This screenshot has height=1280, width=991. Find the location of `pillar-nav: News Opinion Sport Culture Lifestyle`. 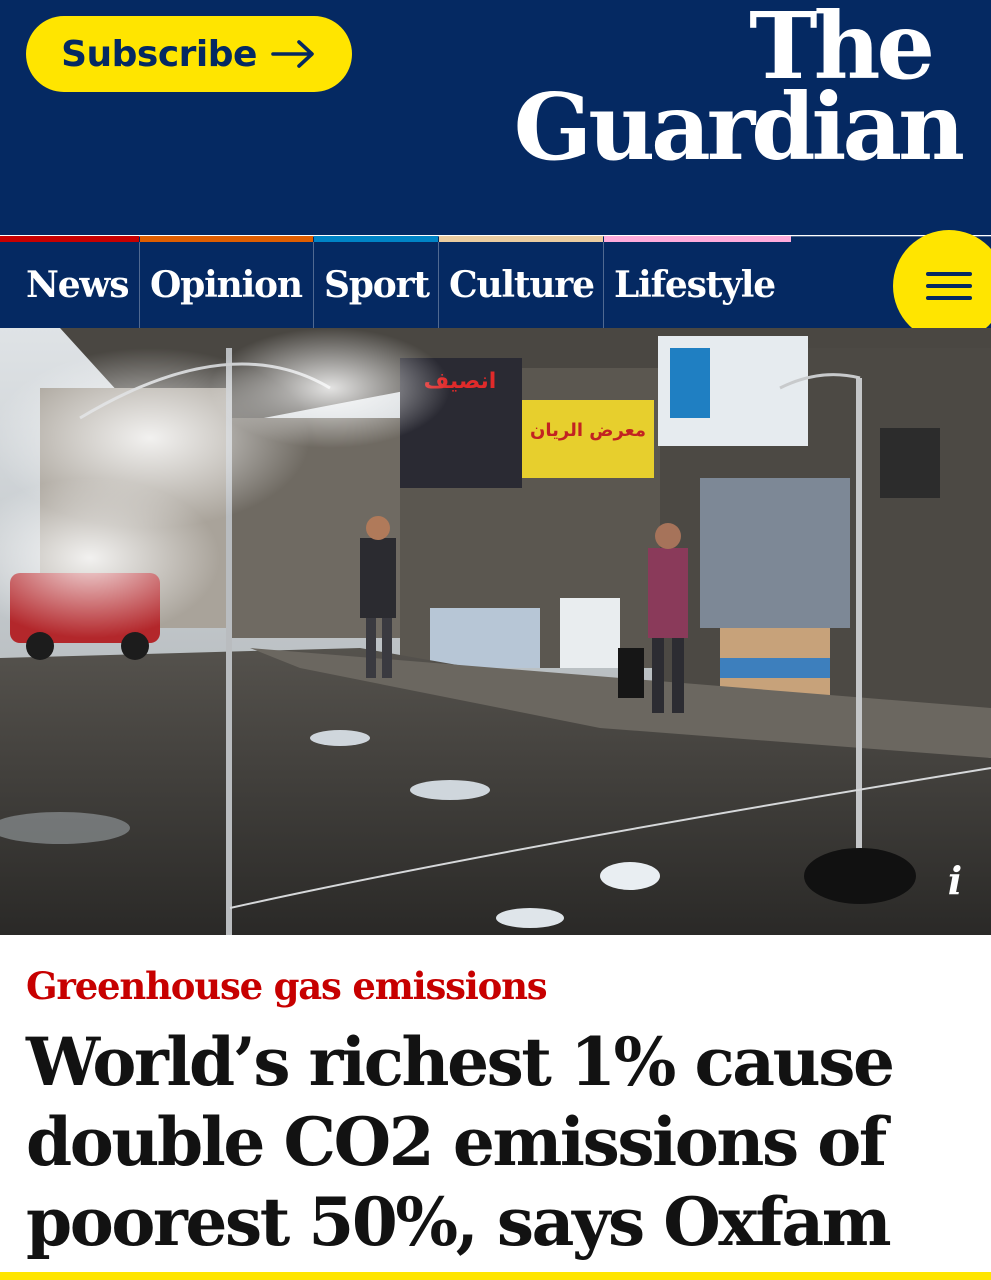

pillar-nav: News Opinion Sport Culture Lifestyle is located at coordinates (395, 285).